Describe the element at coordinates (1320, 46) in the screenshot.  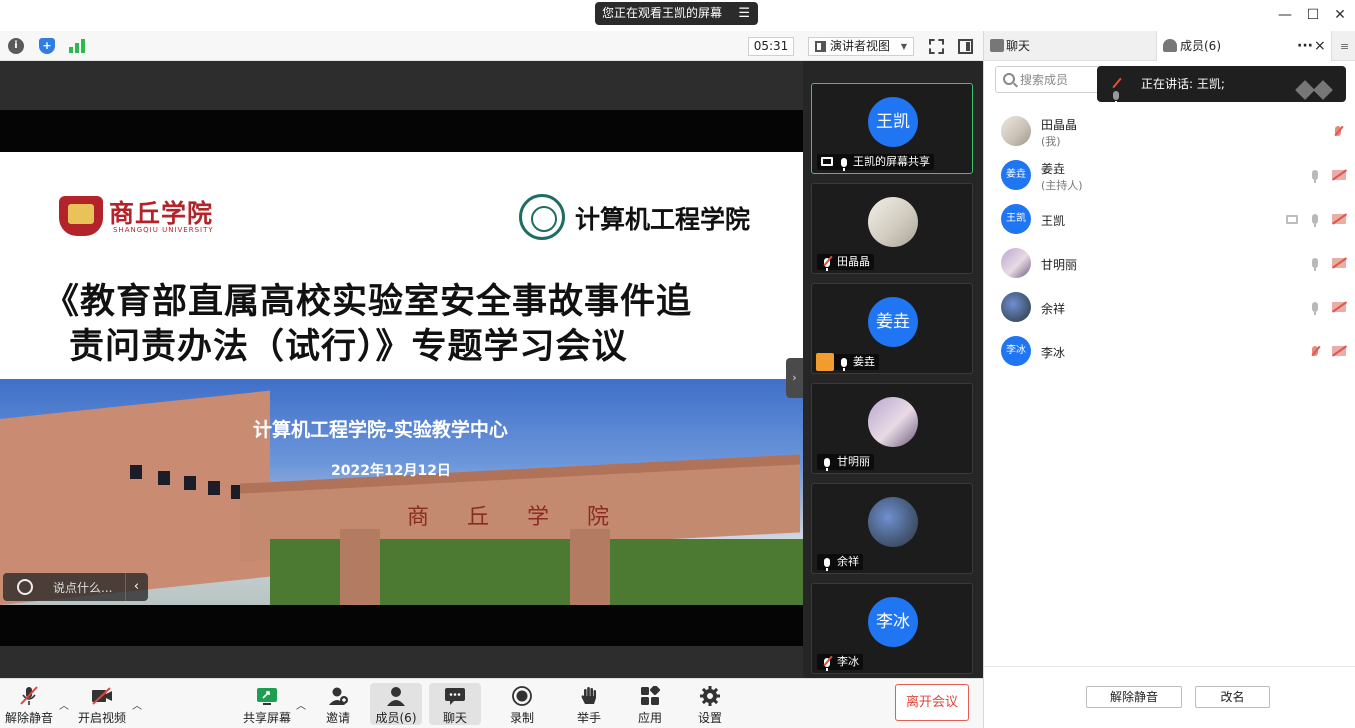
I see `close-panel-icon: ×` at that location.